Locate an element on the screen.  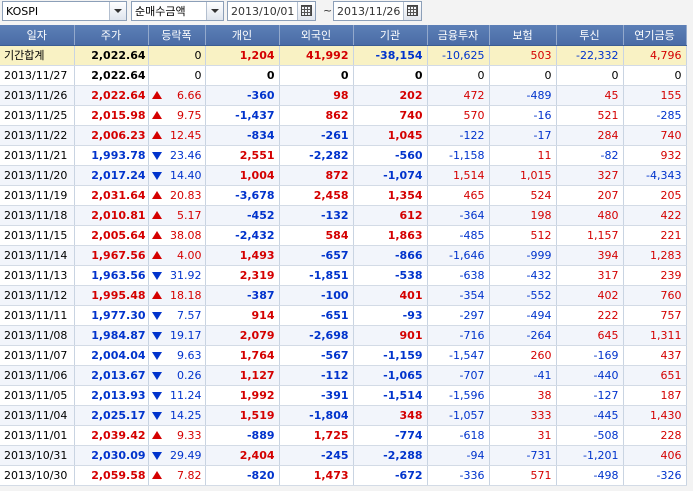
date-cell: 2013/11/06 is located at coordinates (37, 375).